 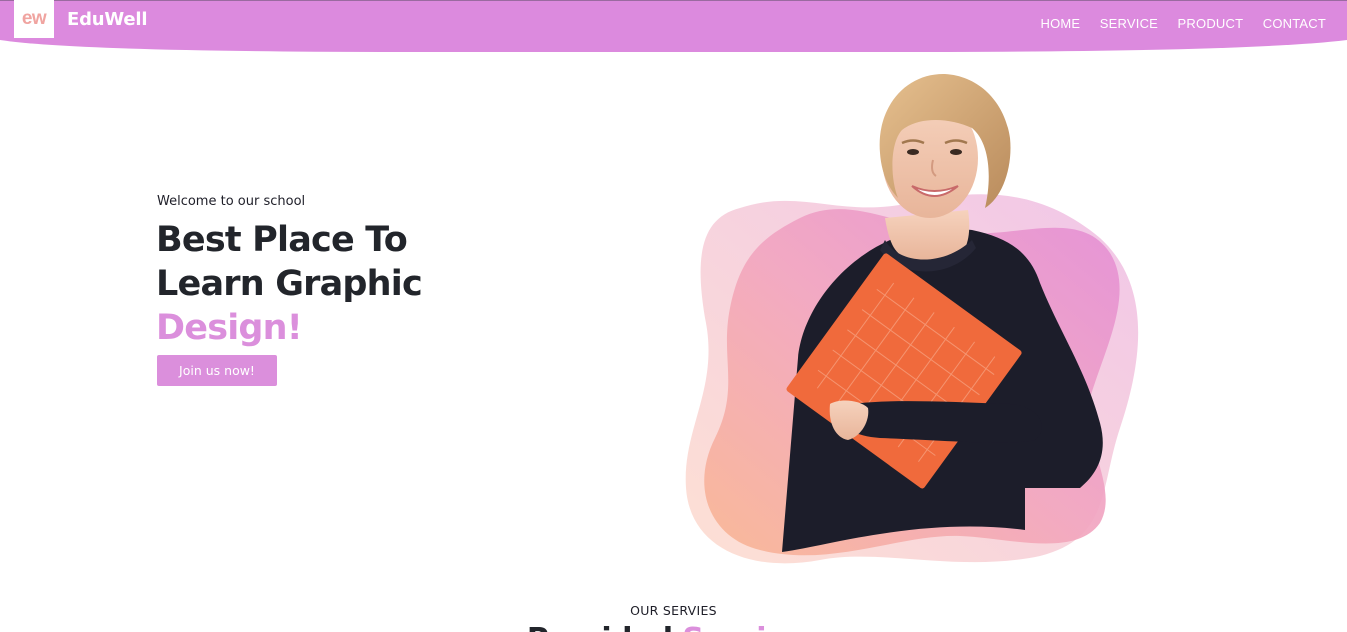 What do you see at coordinates (229, 328) in the screenshot?
I see `headline-accent: Design!` at bounding box center [229, 328].